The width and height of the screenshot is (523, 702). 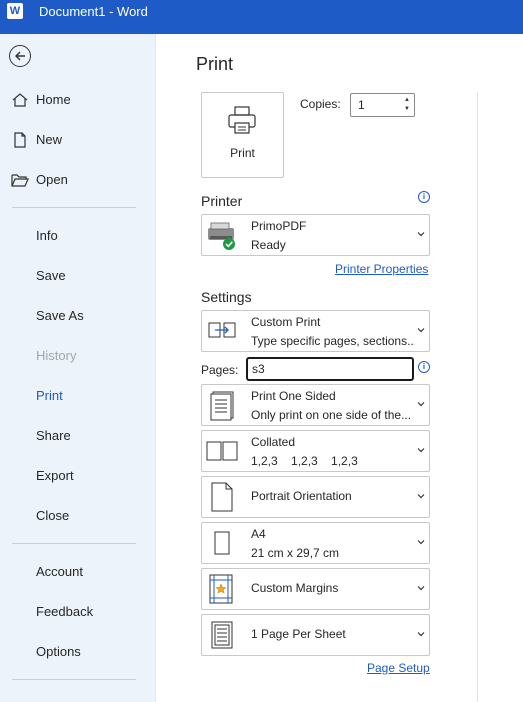 I want to click on sidebar-item-label: Info, so click(x=47, y=235).